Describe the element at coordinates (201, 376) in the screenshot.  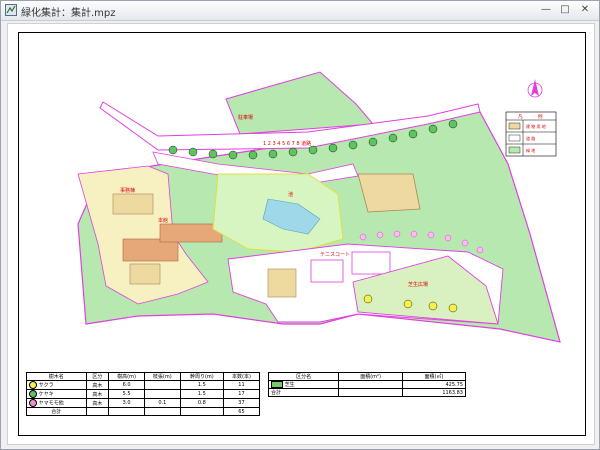
I see `tree-header-girth: 幹周り(m)` at that location.